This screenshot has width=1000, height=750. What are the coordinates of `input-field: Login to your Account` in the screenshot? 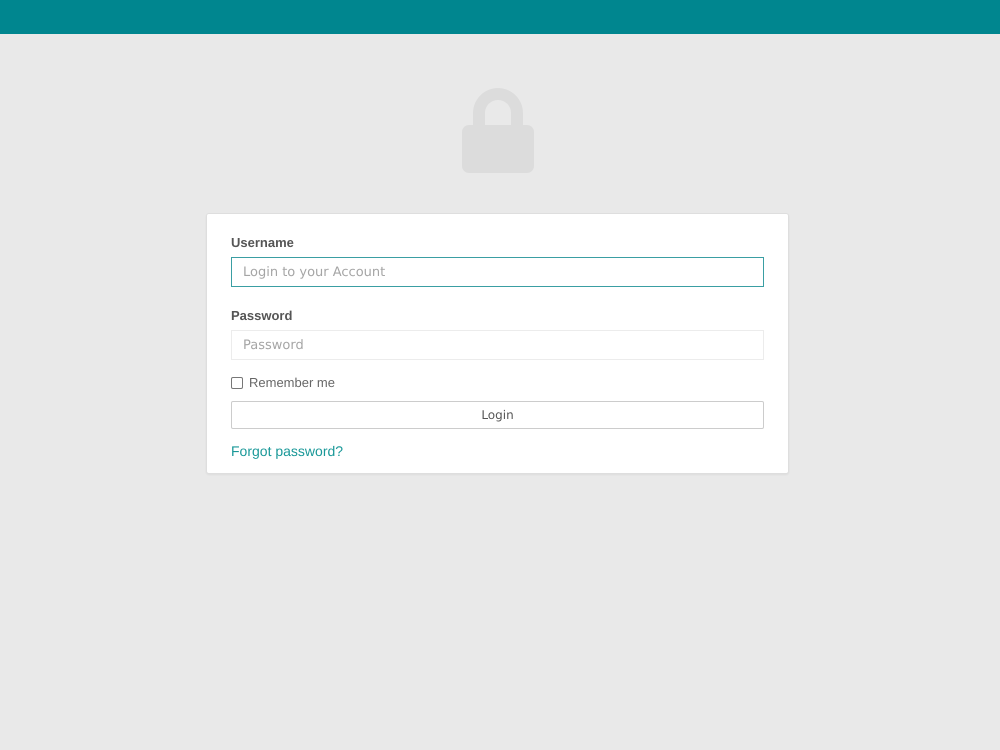 It's located at (497, 272).